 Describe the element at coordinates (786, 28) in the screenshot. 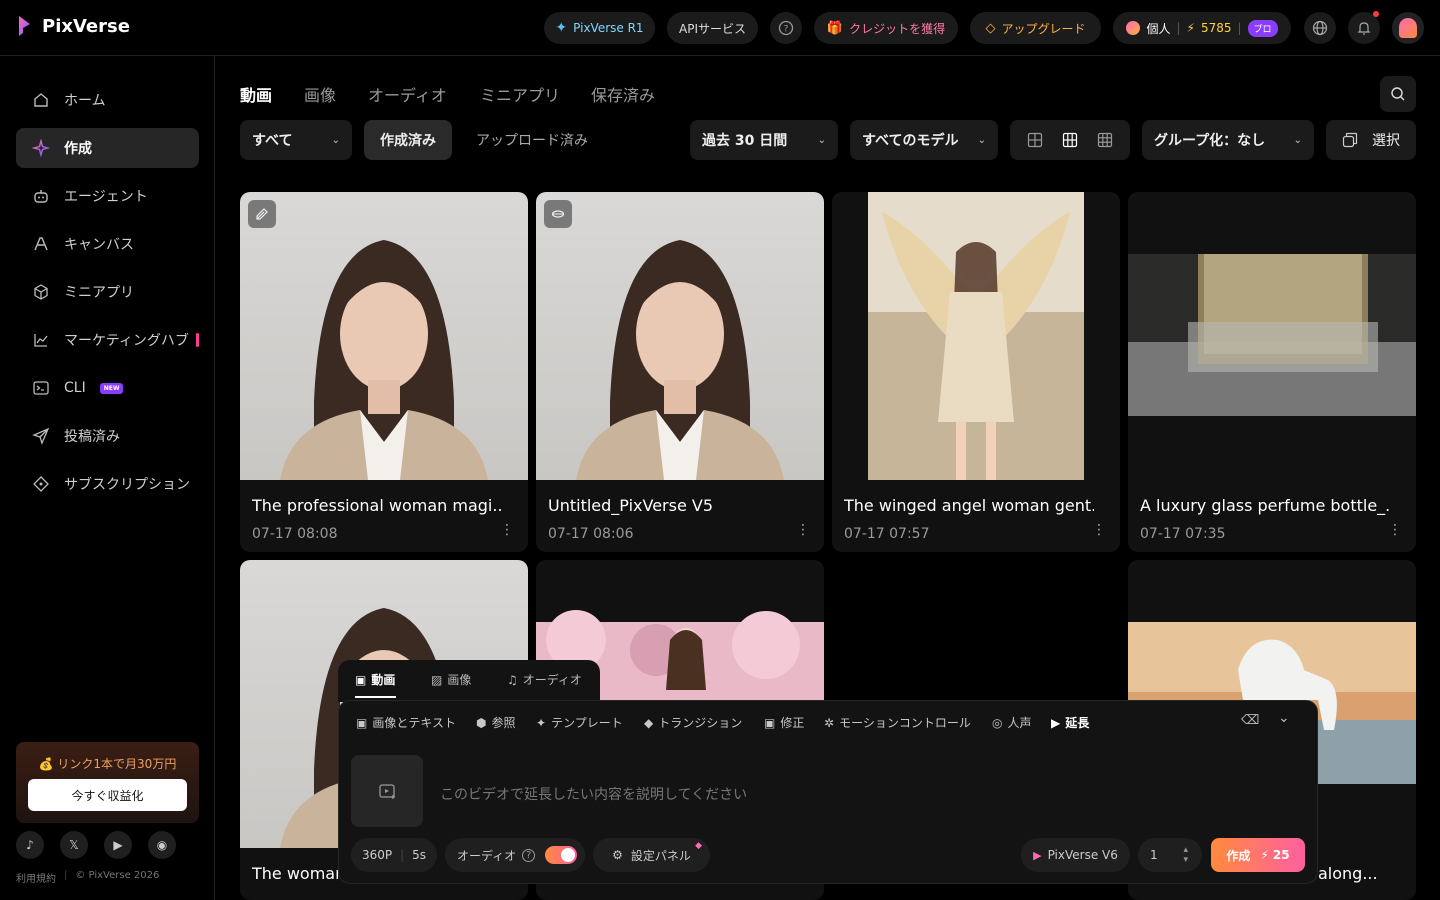

I see `help-button: ?` at that location.